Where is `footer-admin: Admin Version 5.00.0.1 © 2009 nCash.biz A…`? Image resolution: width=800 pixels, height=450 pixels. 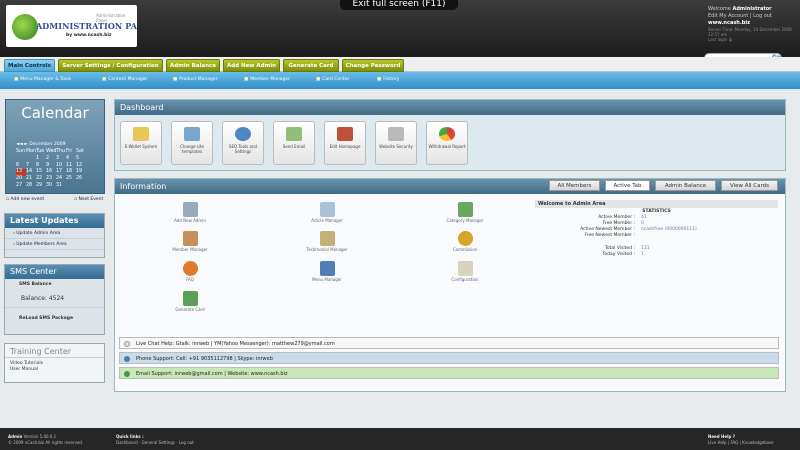 footer-admin: Admin Version 5.00.0.1 © 2009 nCash.biz A… is located at coordinates (45, 440).